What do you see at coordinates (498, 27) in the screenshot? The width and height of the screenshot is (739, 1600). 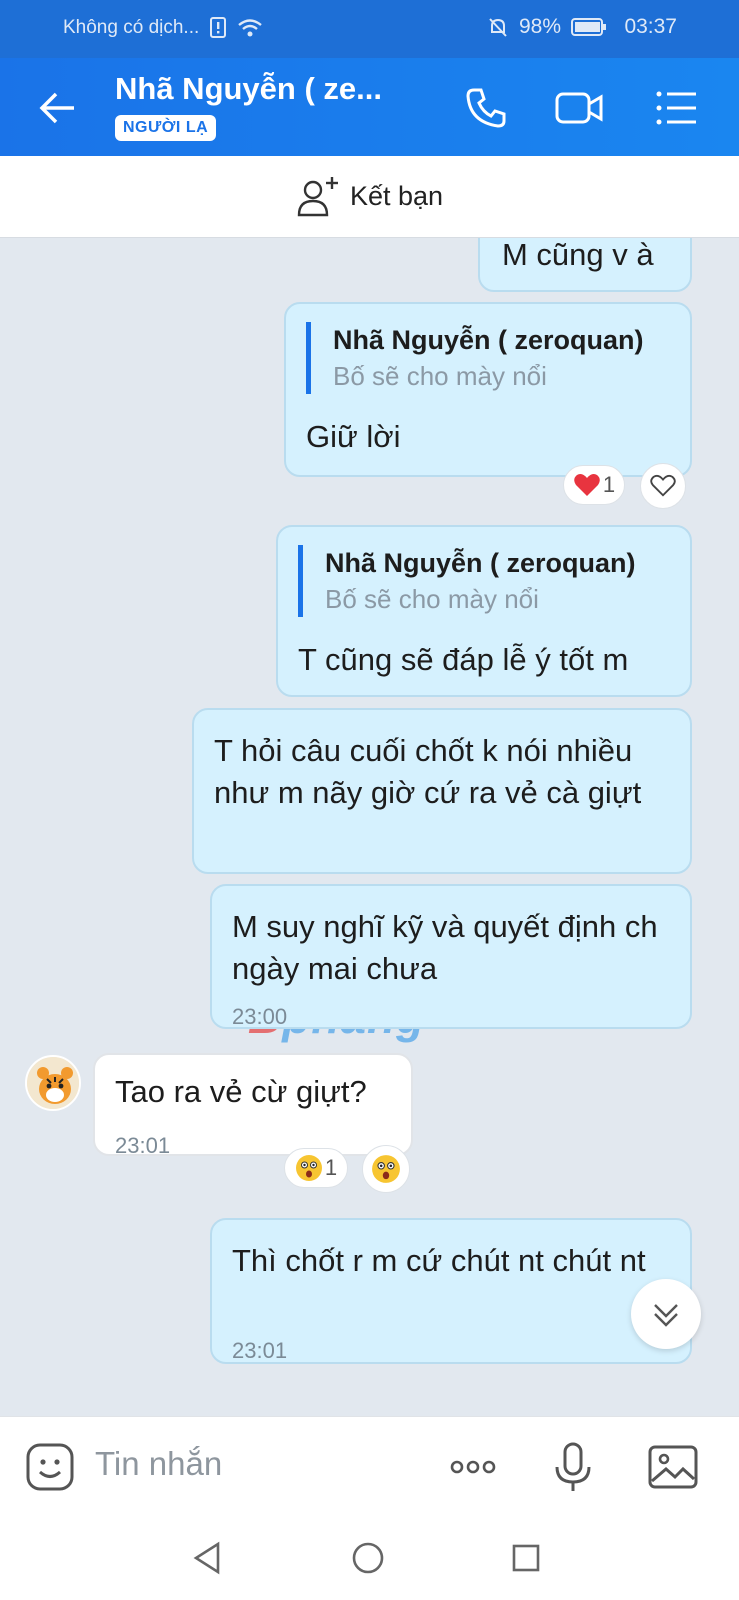 I see `mute-bell-icon` at bounding box center [498, 27].